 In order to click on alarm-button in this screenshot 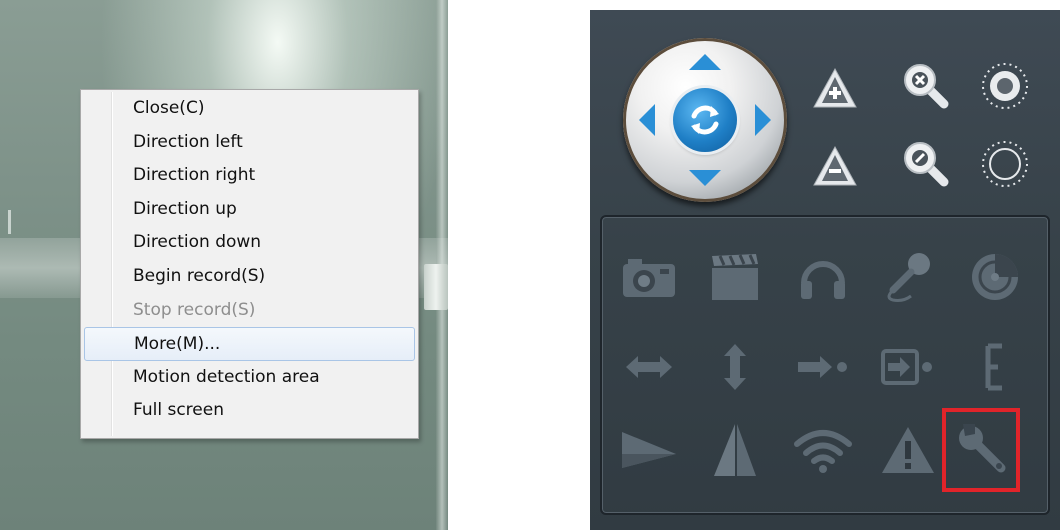, I will do `click(908, 450)`.